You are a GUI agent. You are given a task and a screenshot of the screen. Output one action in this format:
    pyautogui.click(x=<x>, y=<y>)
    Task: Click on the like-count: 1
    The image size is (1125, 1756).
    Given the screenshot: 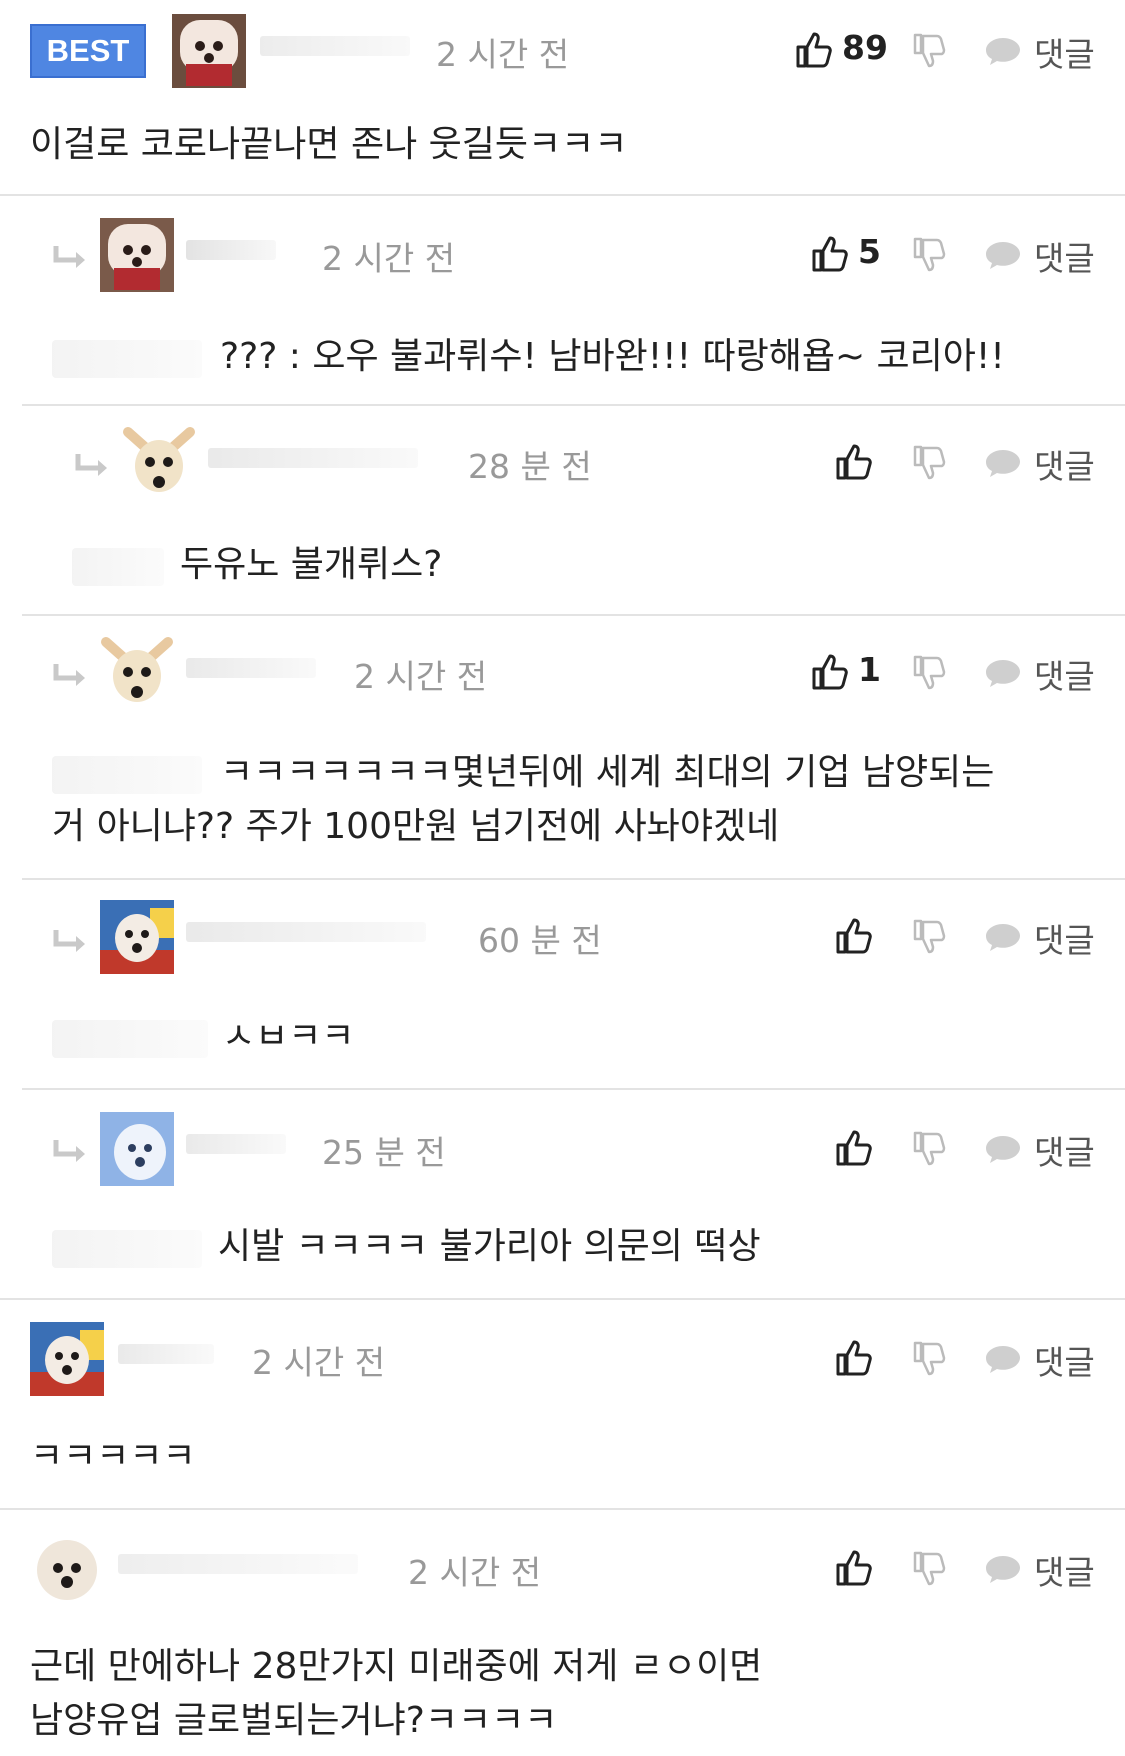 What is the action you would take?
    pyautogui.click(x=869, y=669)
    